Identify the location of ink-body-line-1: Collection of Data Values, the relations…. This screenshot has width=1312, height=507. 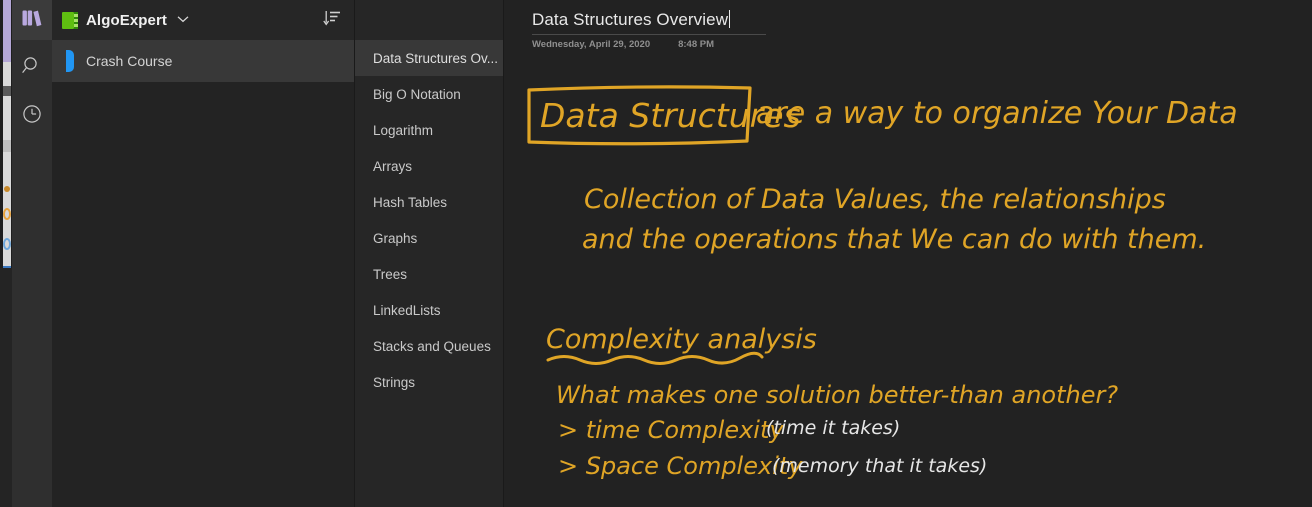
(875, 199).